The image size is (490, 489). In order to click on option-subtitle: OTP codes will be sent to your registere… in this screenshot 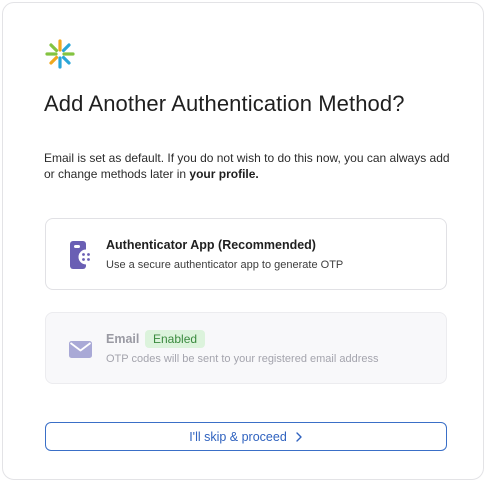, I will do `click(242, 359)`.